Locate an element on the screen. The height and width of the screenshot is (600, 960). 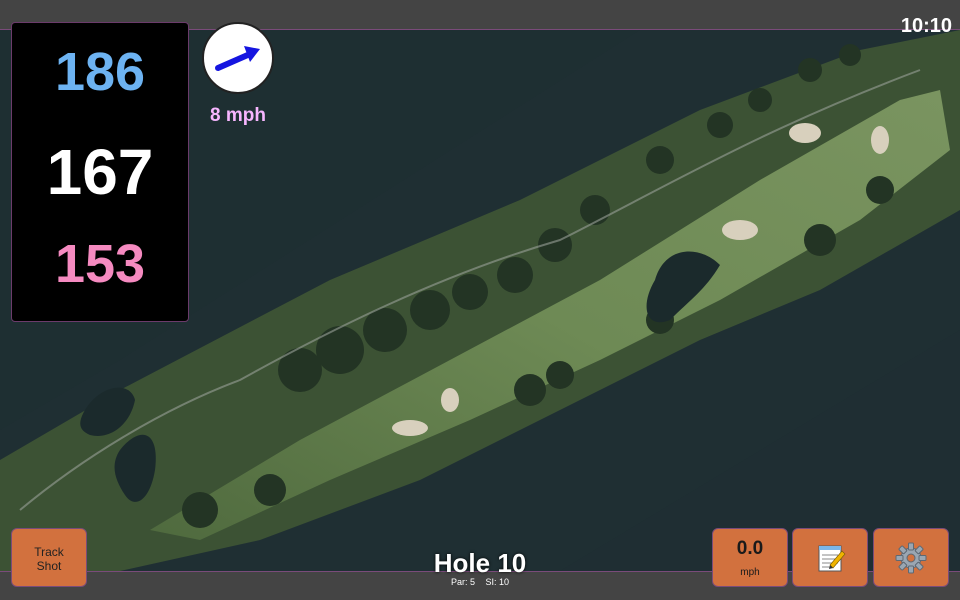
hole-info: Par: 5 SI: 10 is located at coordinates (480, 582).